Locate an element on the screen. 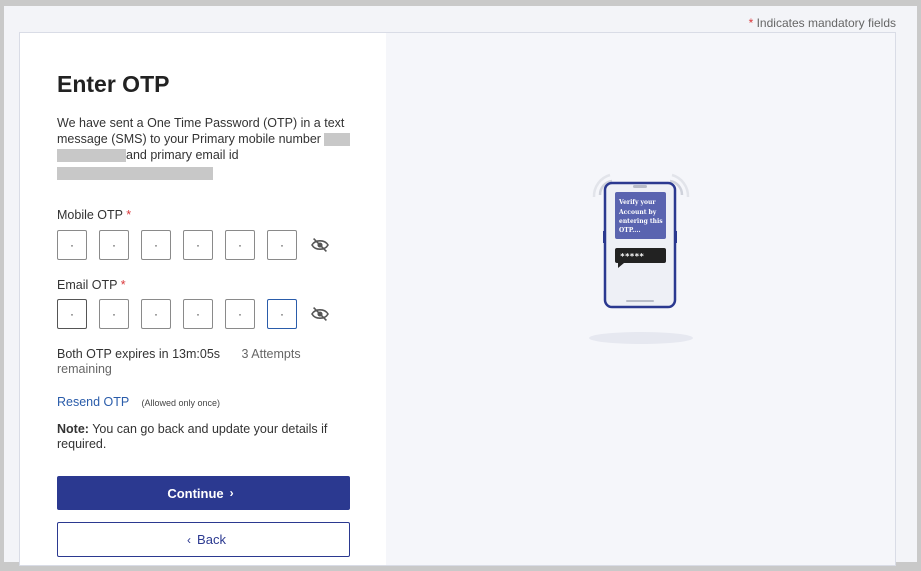  expiry-text: Both OTP expires in 13m:05s is located at coordinates (139, 354).